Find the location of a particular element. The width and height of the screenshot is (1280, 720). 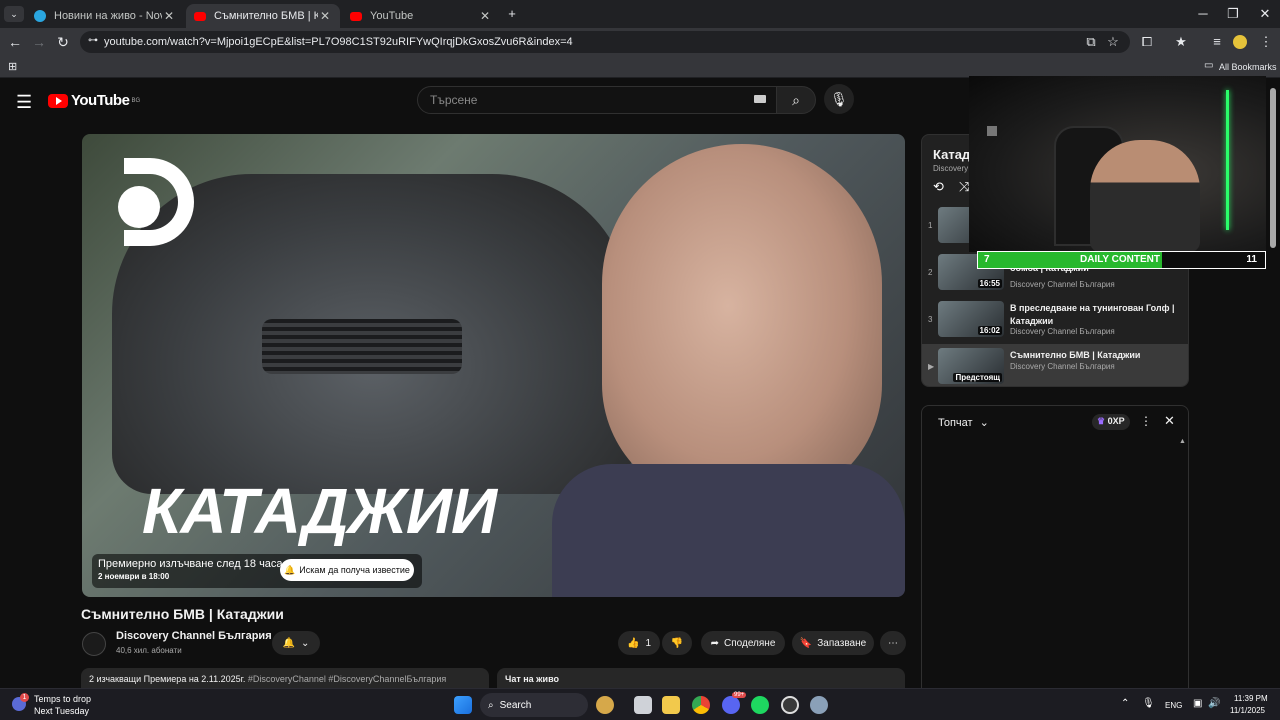

search-icon: ⌕ is located at coordinates (796, 100).